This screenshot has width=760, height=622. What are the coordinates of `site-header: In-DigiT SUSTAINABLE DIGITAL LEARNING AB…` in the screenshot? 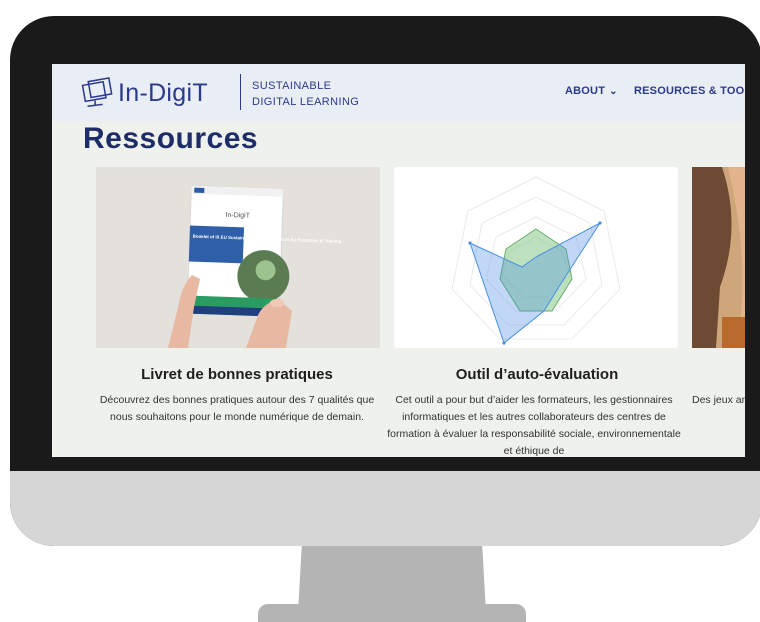 It's located at (398, 92).